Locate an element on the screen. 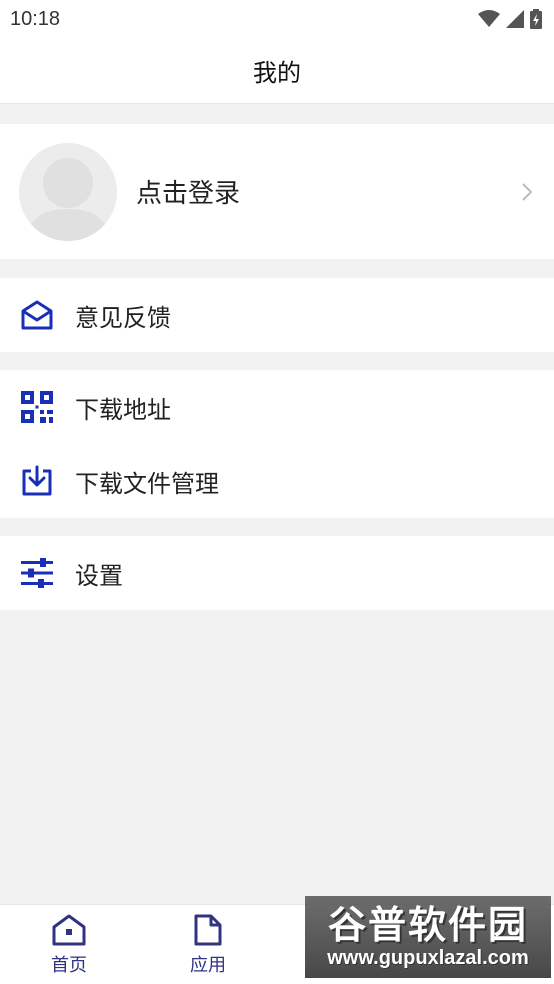 The width and height of the screenshot is (554, 984). page-title: 我的 is located at coordinates (277, 73).